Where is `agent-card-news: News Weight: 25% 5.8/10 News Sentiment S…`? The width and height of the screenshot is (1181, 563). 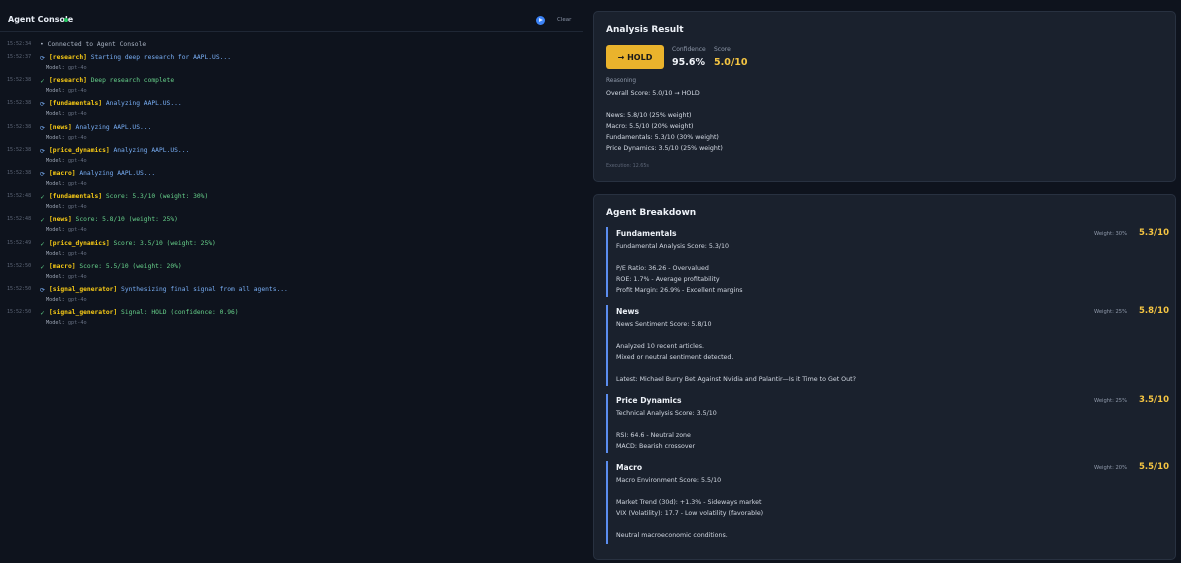
agent-card-news: News Weight: 25% 5.8/10 News Sentiment S… is located at coordinates (887, 345).